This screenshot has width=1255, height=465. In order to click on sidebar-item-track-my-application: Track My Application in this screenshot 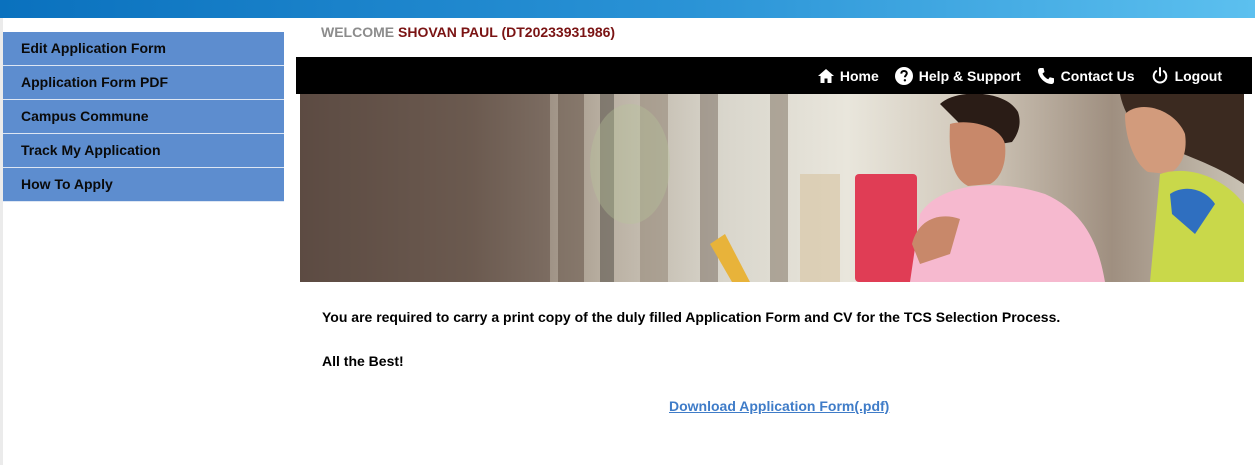, I will do `click(143, 151)`.